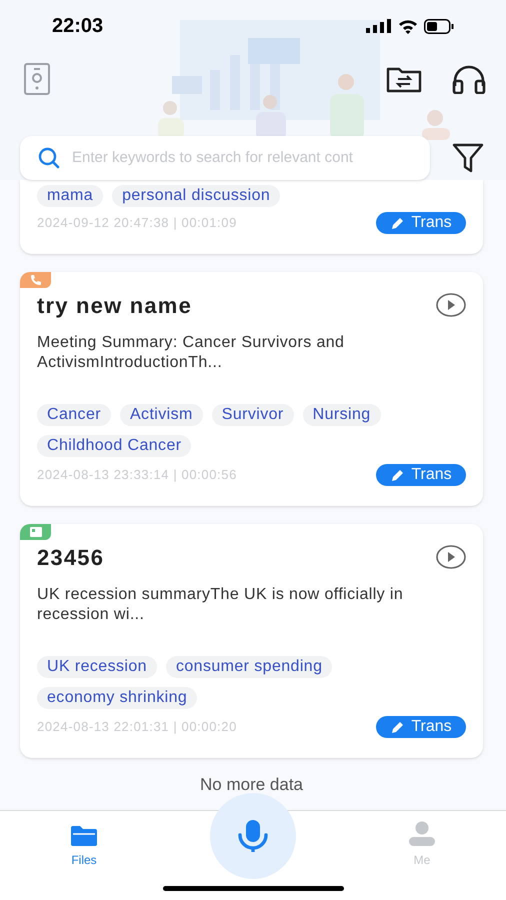 The image size is (506, 900). Describe the element at coordinates (97, 667) in the screenshot. I see `tag-chip: UK recession` at that location.